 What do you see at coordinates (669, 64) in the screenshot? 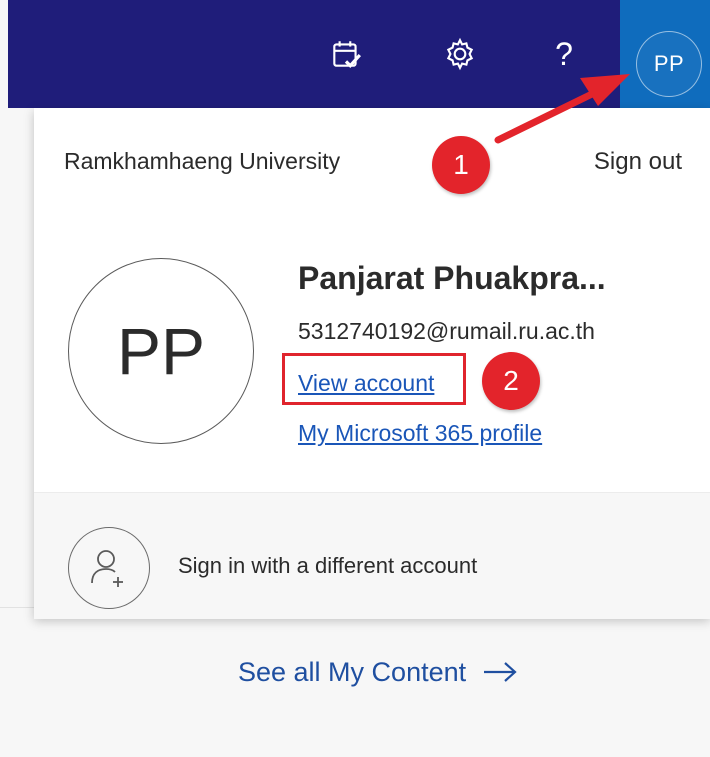
I see `avatar: PP` at bounding box center [669, 64].